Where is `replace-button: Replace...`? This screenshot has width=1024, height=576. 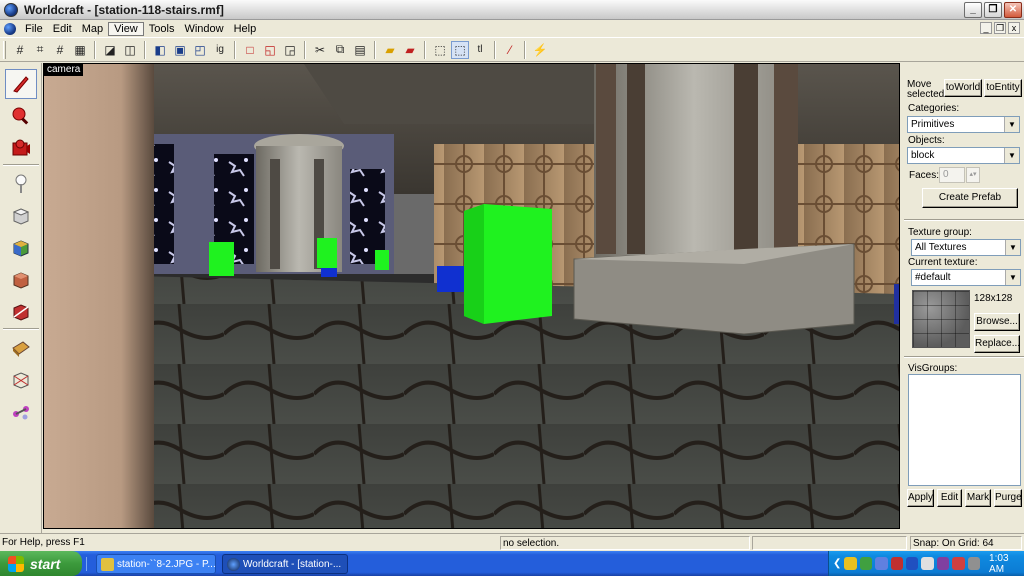 replace-button: Replace... is located at coordinates (997, 344).